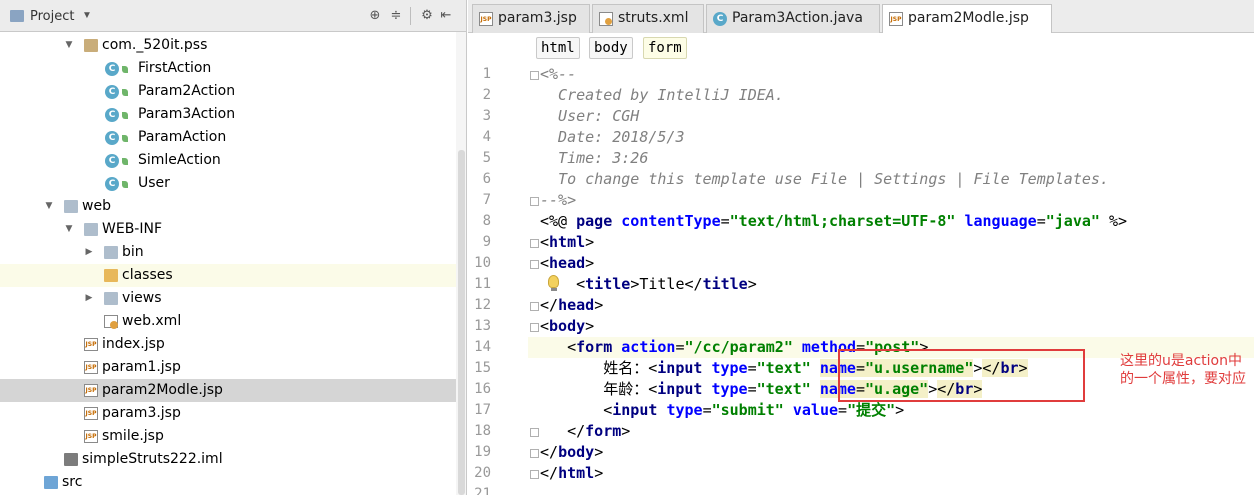 The image size is (1254, 495). I want to click on code-string: "提交", so click(871, 410).